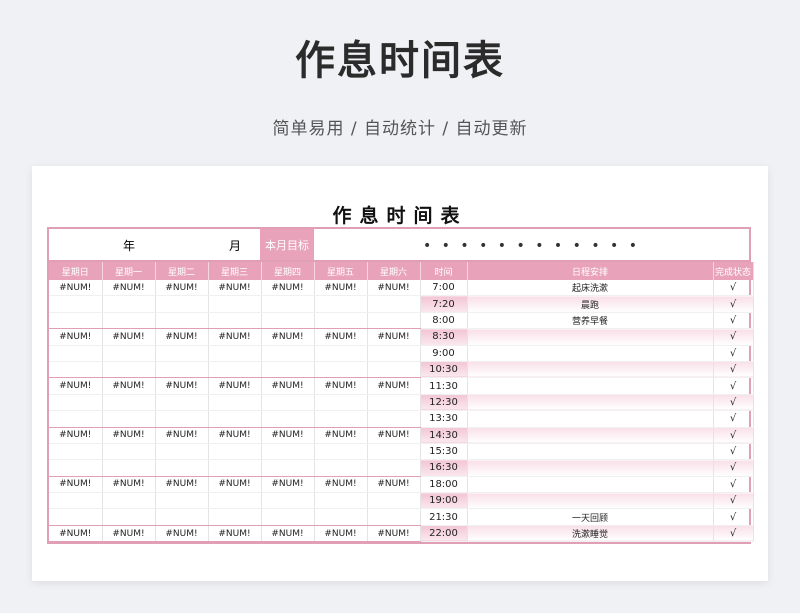 This screenshot has height=613, width=800. I want to click on time-cell: 12:30, so click(444, 403).